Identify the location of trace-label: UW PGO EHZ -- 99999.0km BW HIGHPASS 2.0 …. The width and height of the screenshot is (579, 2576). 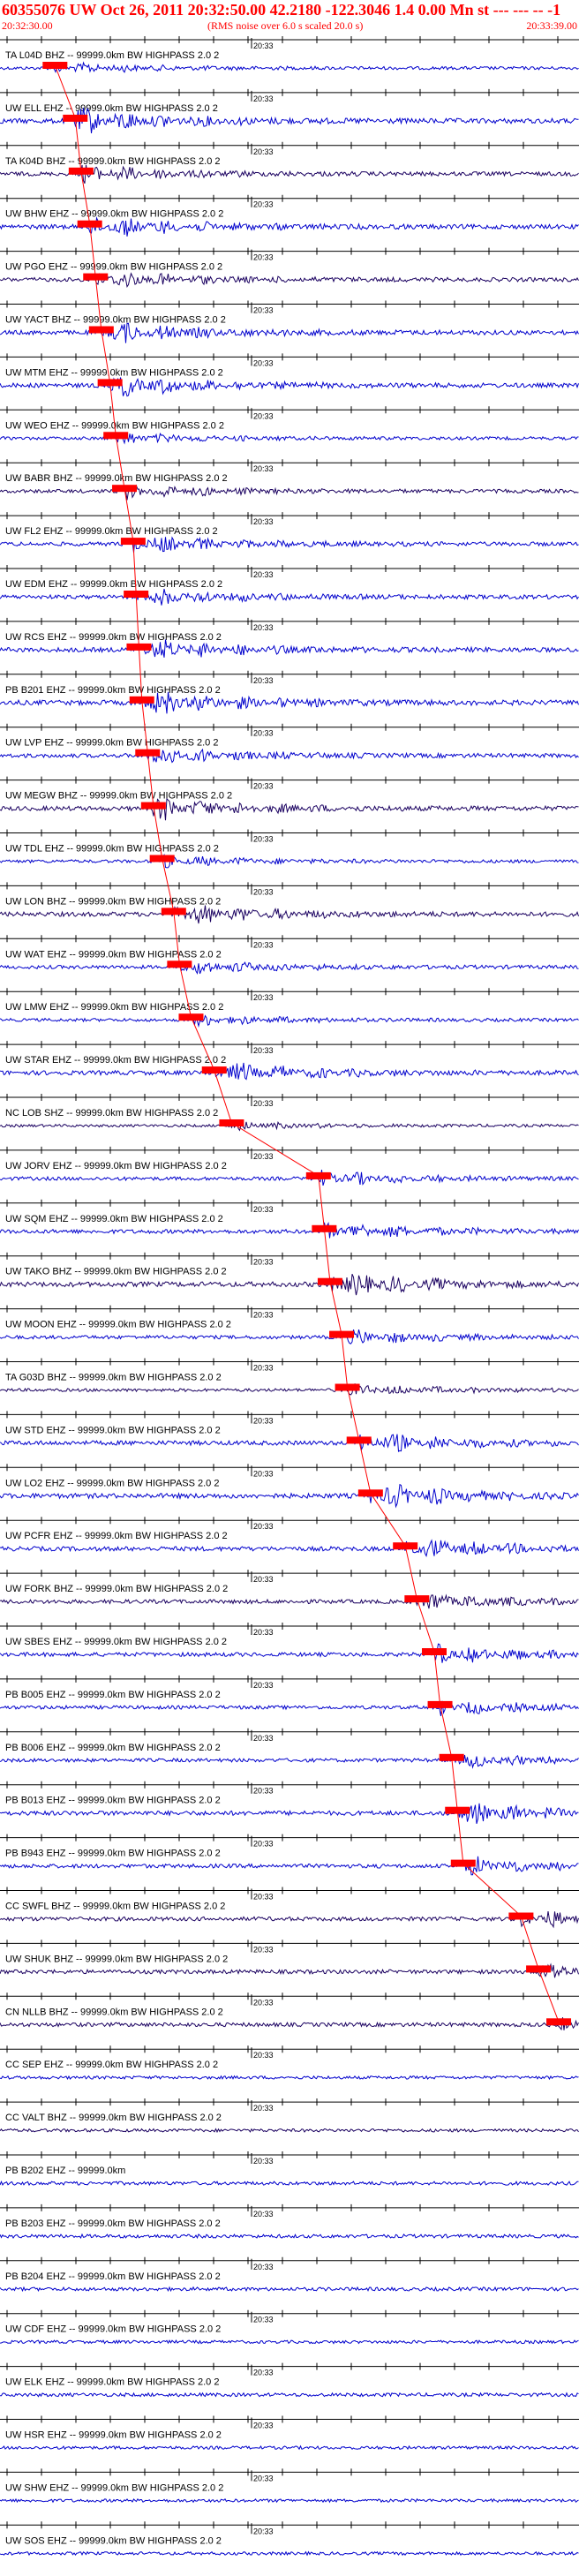
(113, 268).